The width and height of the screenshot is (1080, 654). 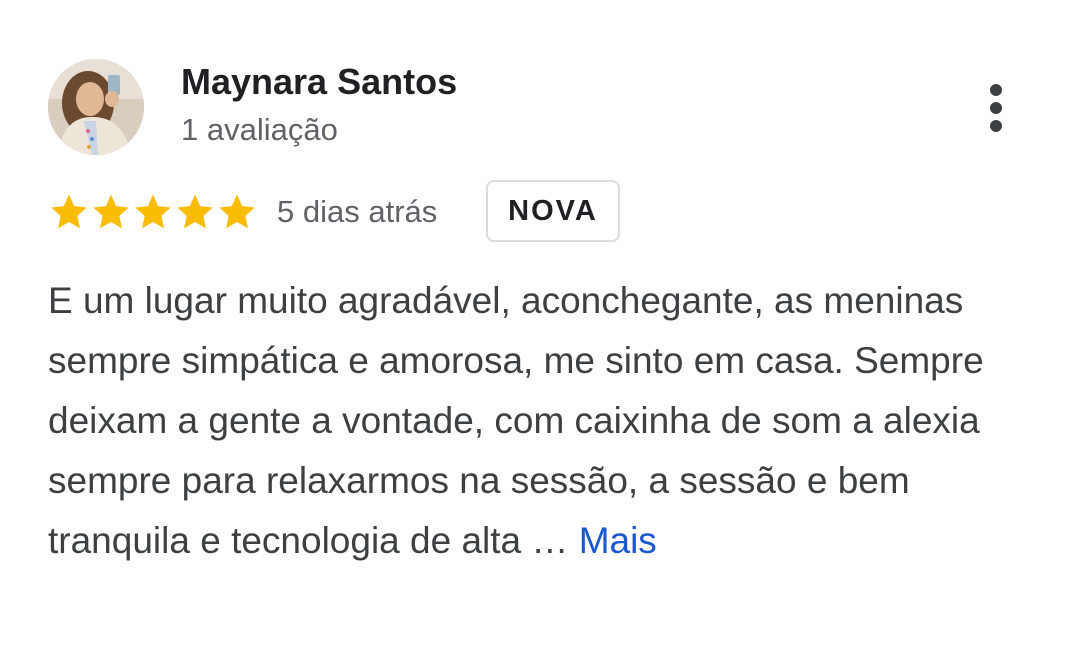 I want to click on more-link: Mais, so click(x=618, y=540).